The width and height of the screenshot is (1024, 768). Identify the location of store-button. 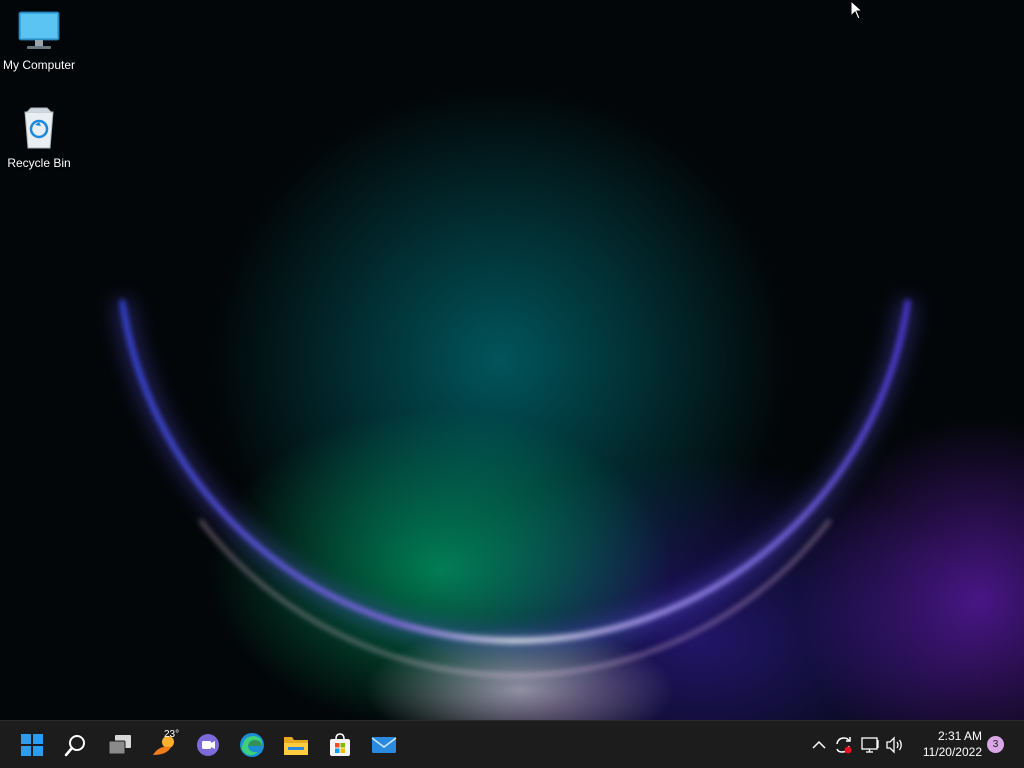
(340, 745).